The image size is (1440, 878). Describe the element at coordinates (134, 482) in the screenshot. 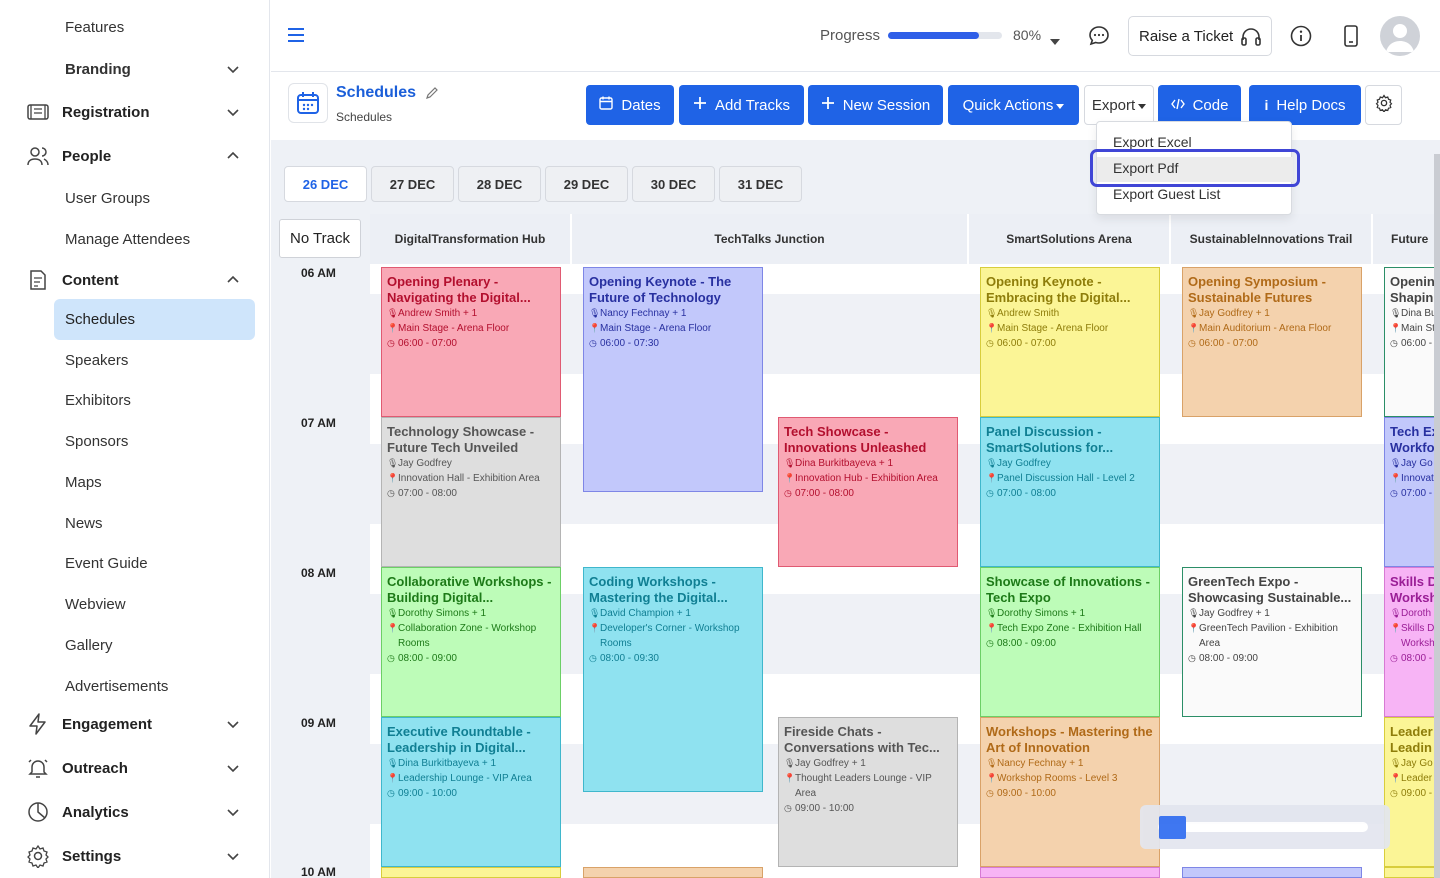

I see `sidebar-item-maps: Maps` at that location.